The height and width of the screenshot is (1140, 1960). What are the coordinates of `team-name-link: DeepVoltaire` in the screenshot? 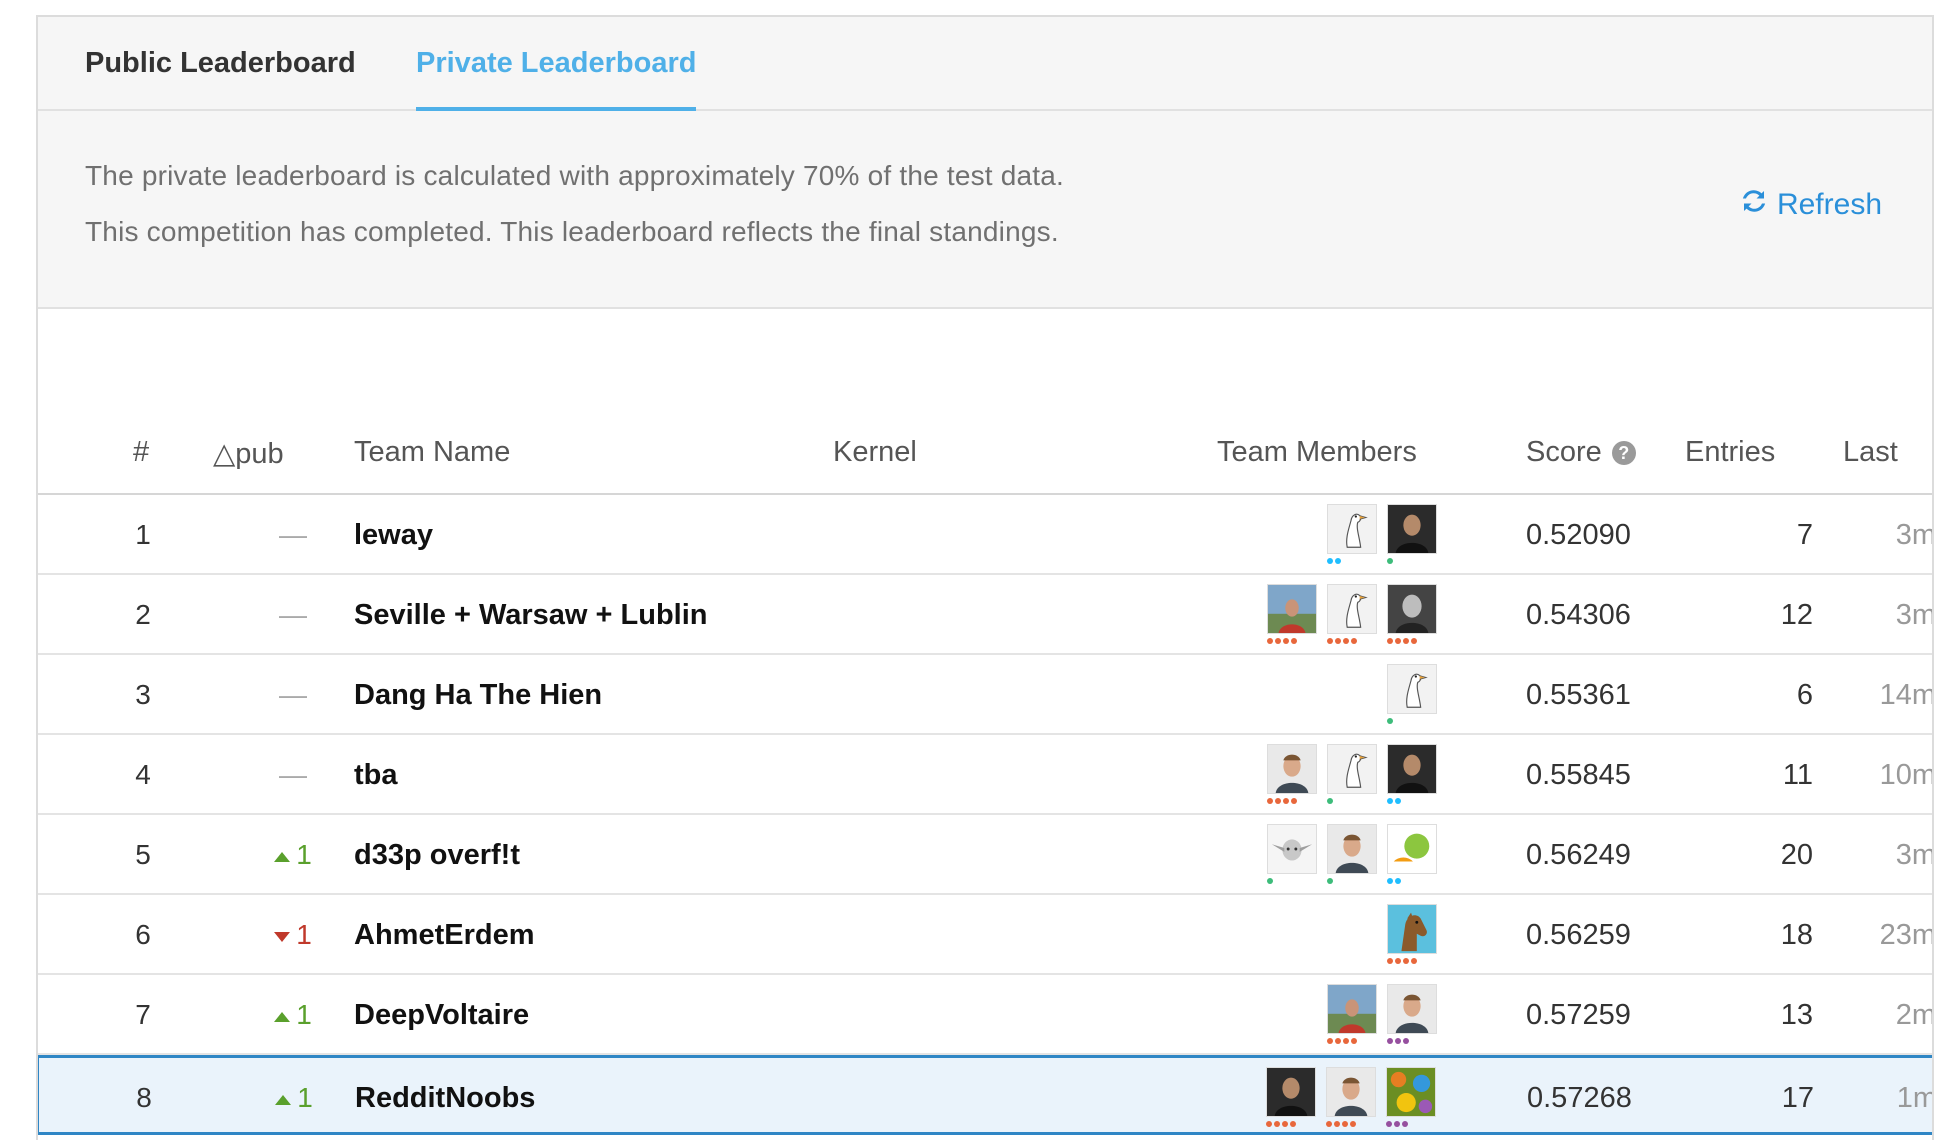 It's located at (441, 1015).